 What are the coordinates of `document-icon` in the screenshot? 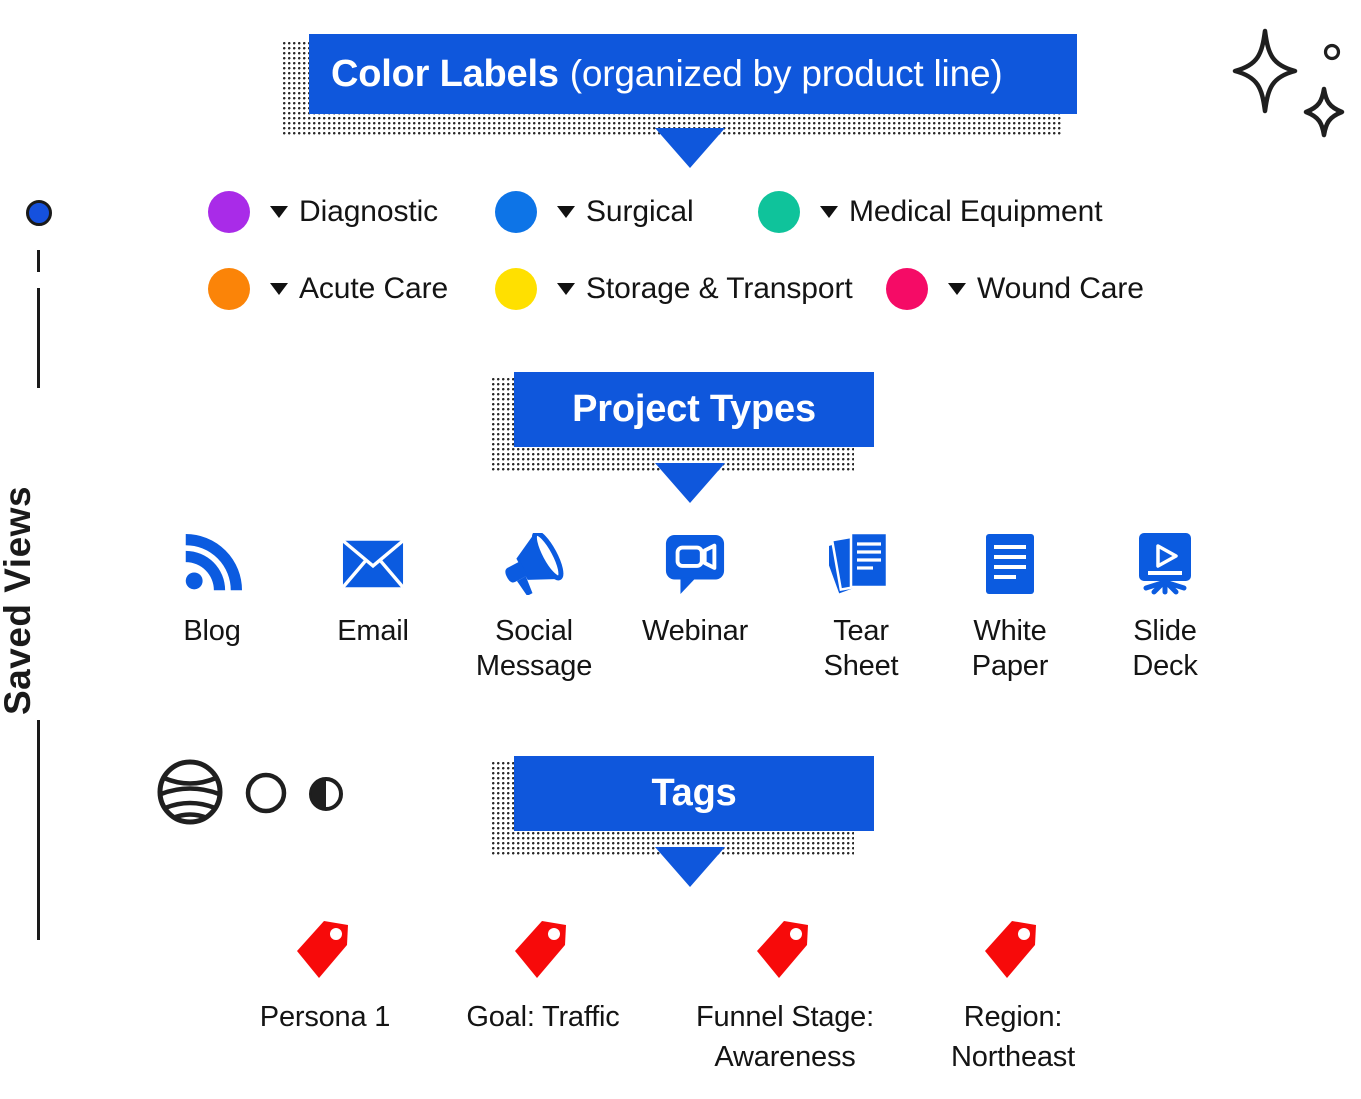 It's located at (1010, 564).